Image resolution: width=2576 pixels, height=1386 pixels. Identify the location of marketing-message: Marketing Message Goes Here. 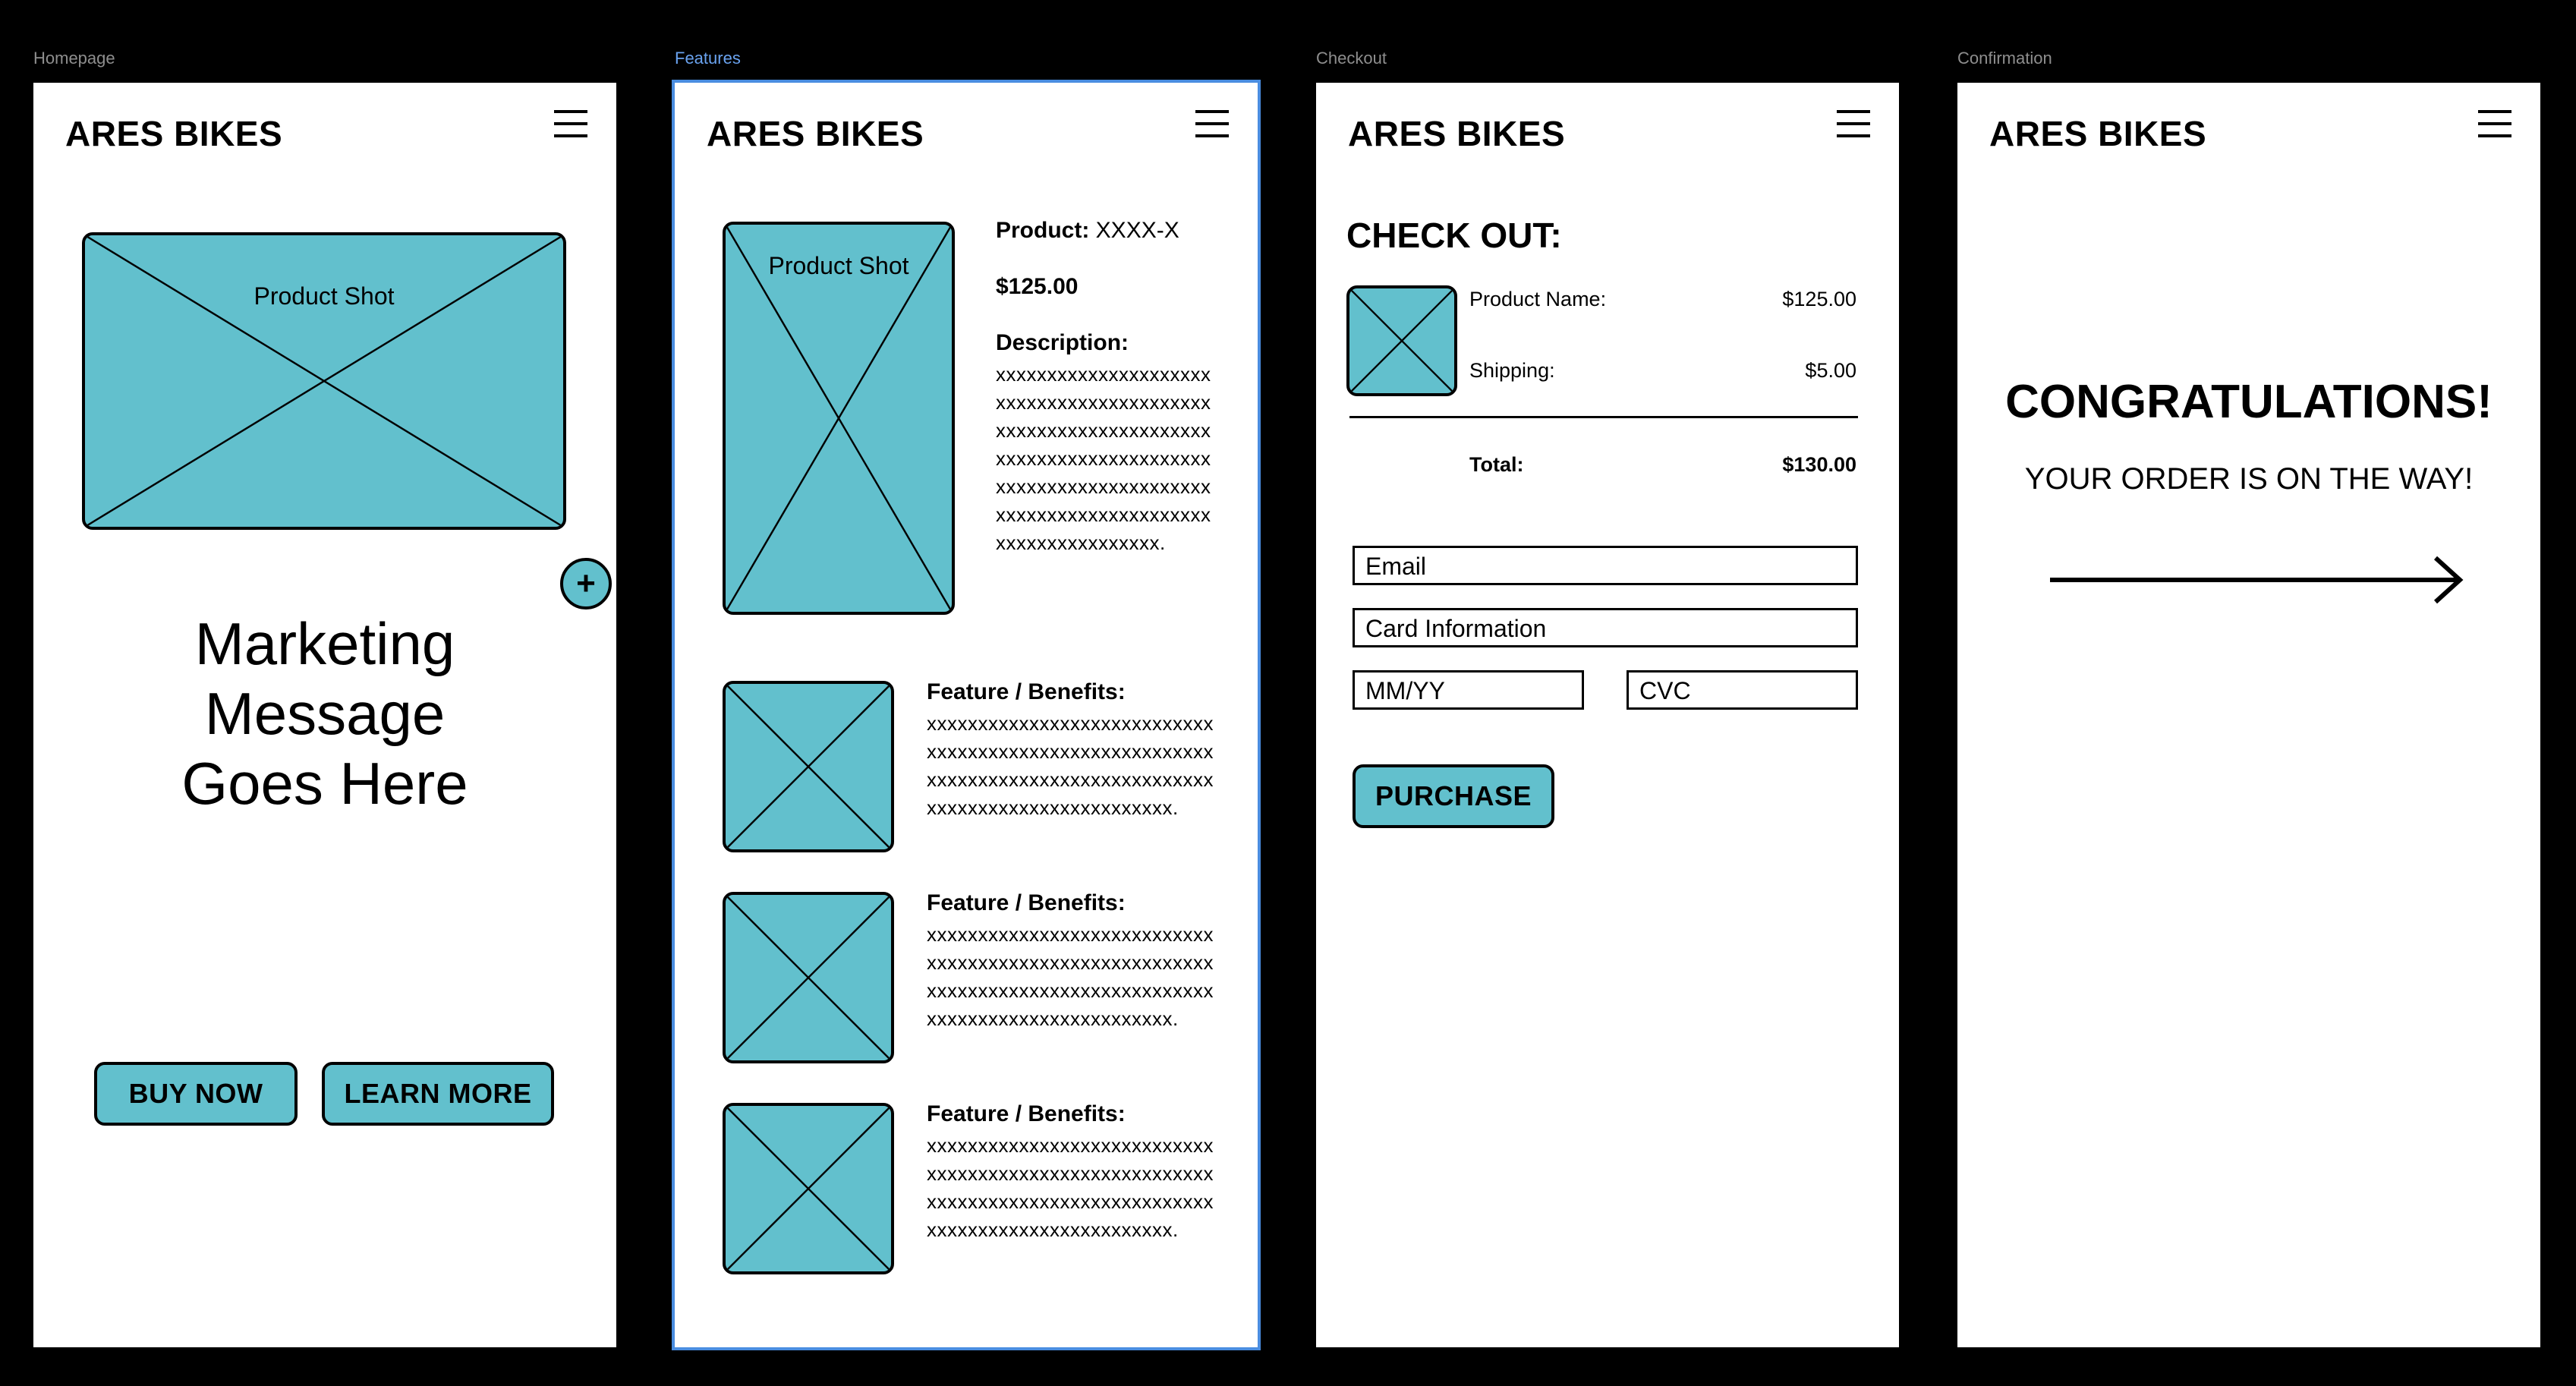
(324, 713).